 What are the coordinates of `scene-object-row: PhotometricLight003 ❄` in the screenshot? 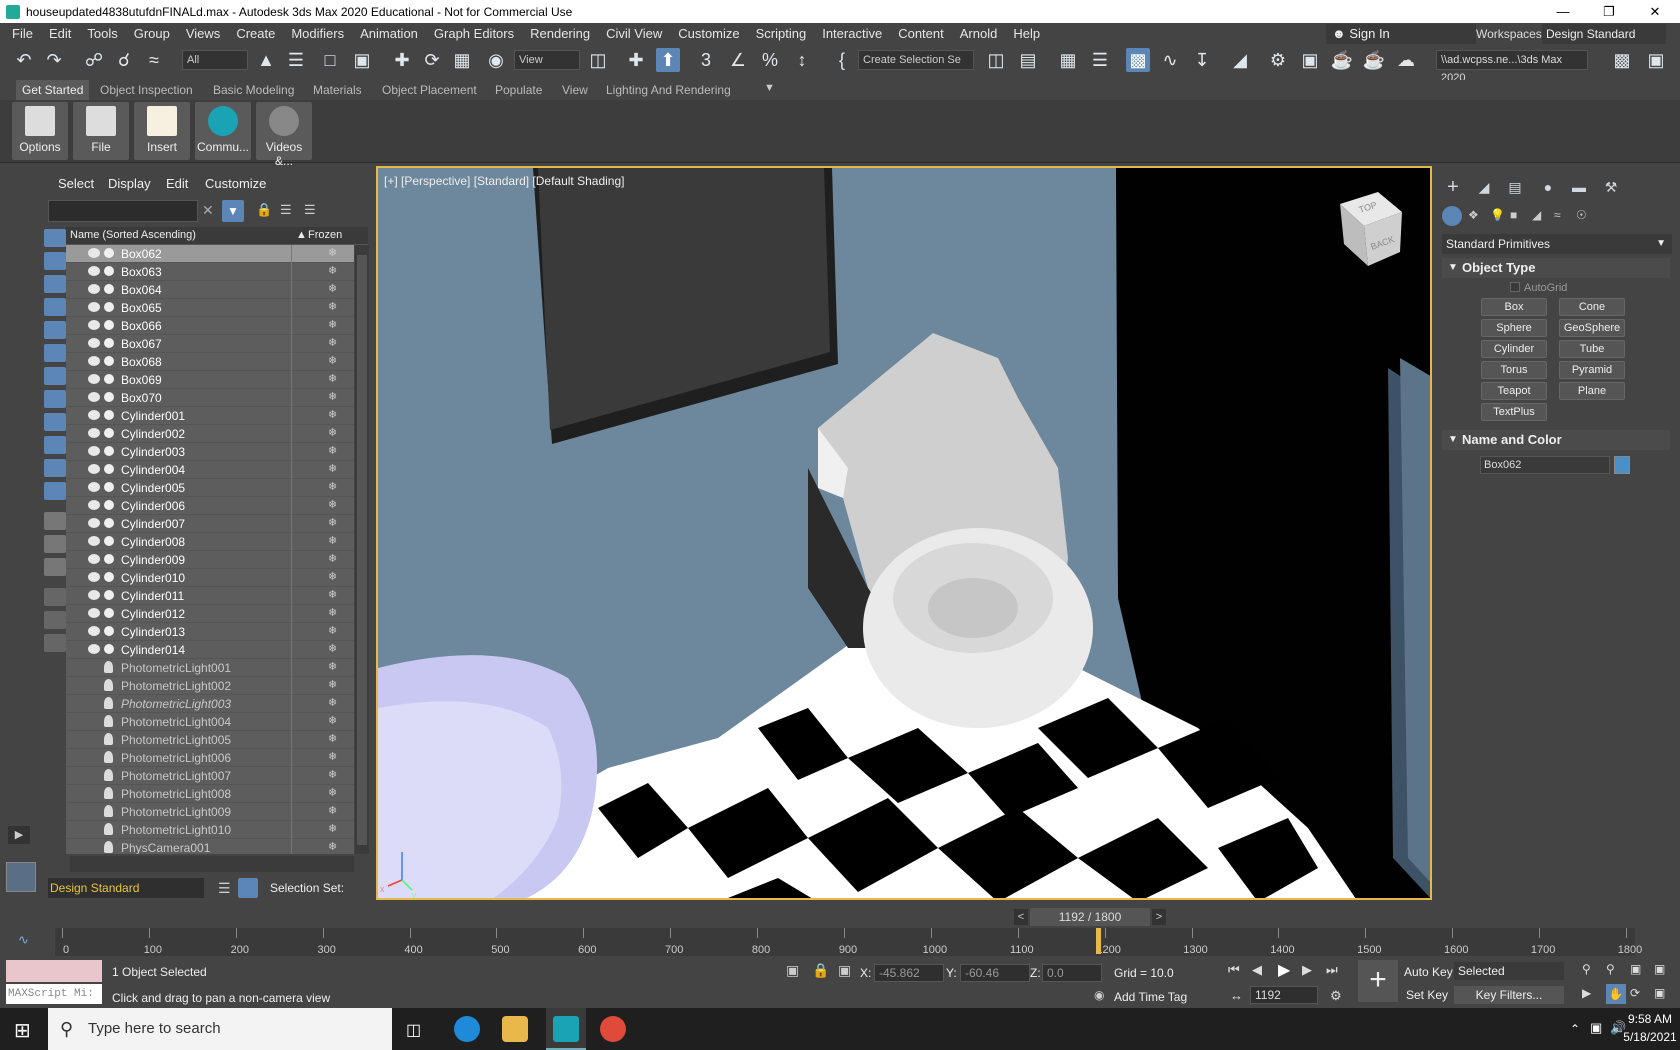 It's located at (210, 704).